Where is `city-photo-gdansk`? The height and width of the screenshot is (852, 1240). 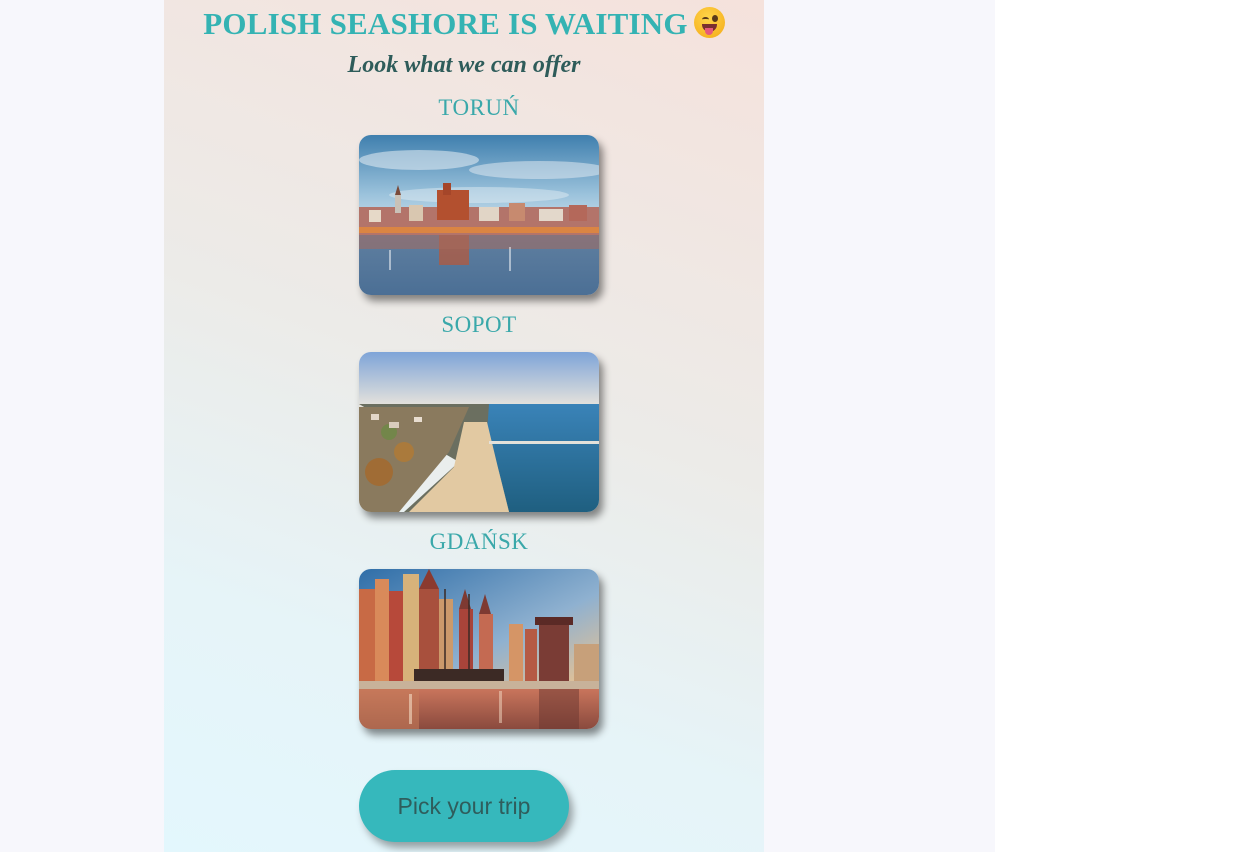
city-photo-gdansk is located at coordinates (479, 649).